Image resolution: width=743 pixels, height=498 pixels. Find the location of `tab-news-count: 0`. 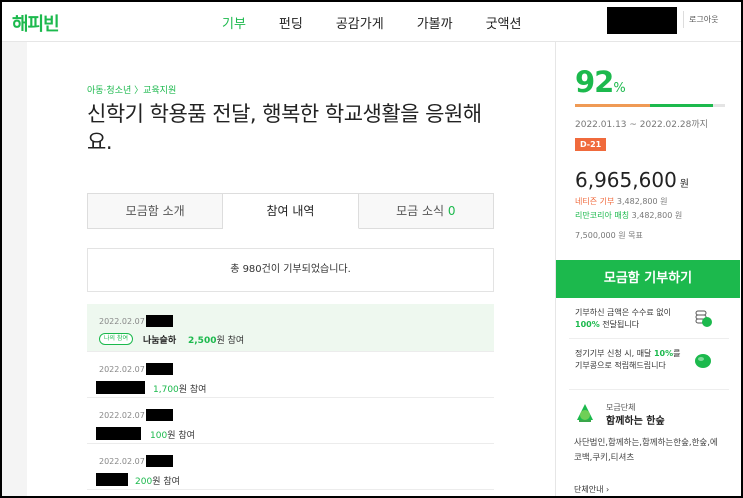

tab-news-count: 0 is located at coordinates (451, 211).